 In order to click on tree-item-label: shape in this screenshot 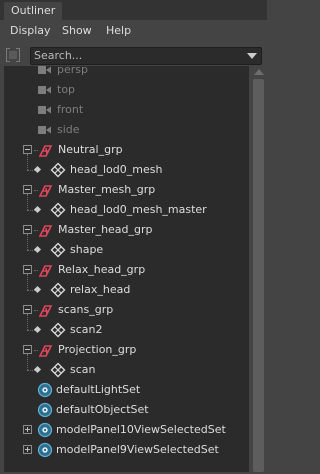, I will do `click(87, 249)`.